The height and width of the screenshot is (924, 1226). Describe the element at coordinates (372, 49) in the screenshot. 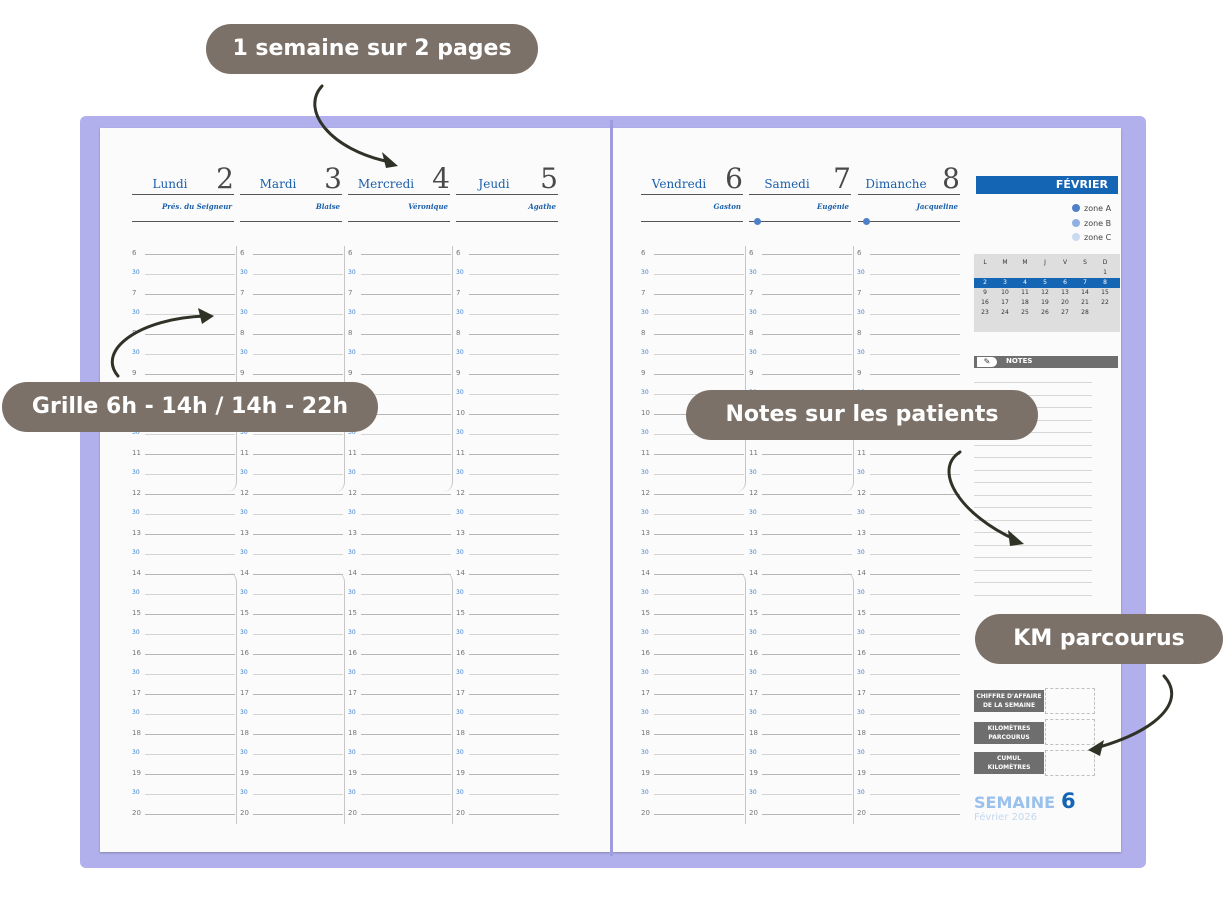

I see `callout-semaine: 1 semaine sur 2 pages` at that location.